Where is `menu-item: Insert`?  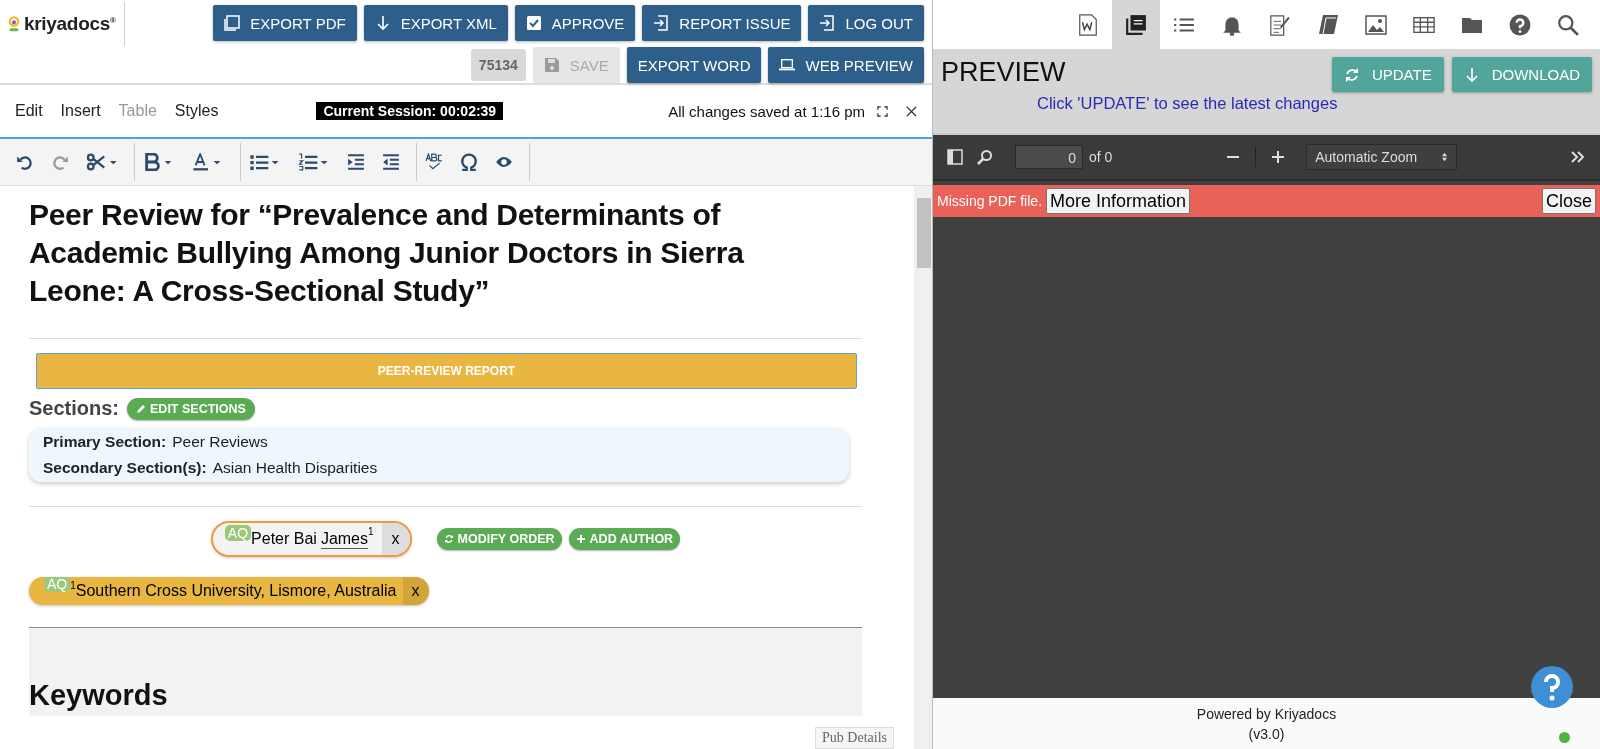 menu-item: Insert is located at coordinates (80, 111).